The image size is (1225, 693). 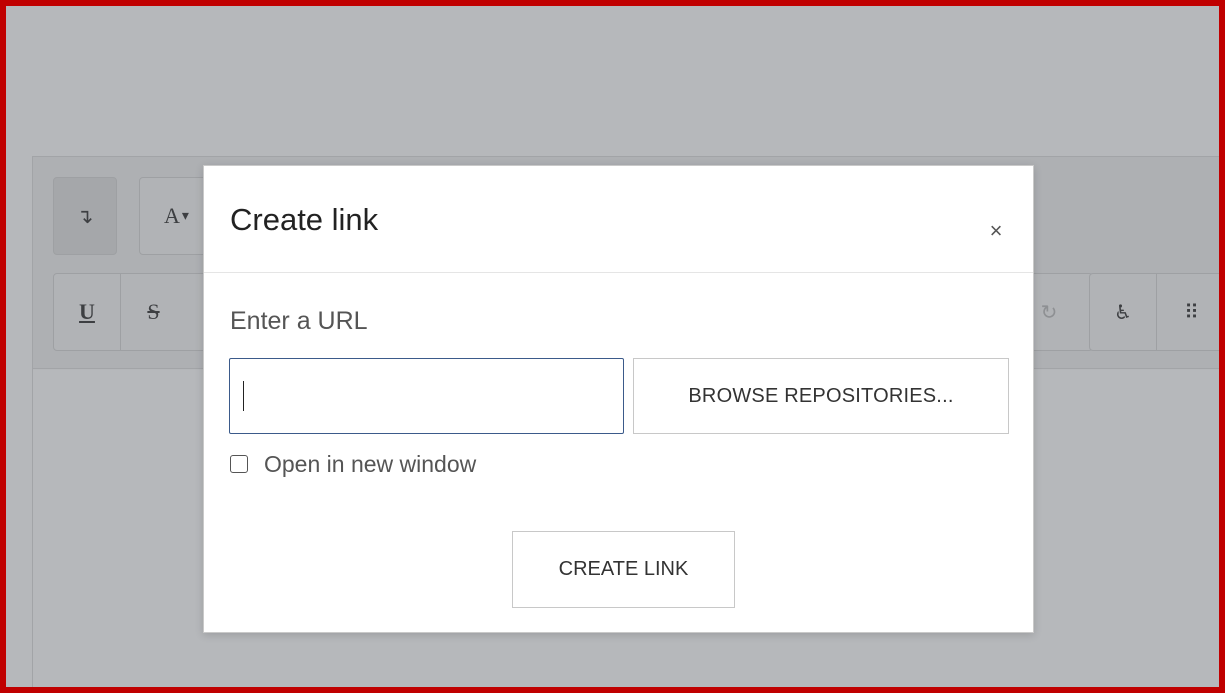 I want to click on url-input, so click(x=426, y=396).